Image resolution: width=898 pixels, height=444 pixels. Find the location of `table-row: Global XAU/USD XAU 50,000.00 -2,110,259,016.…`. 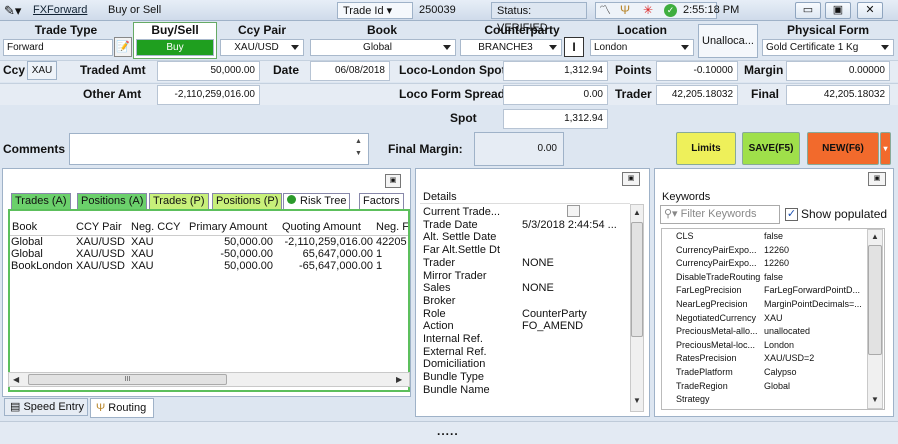

table-row: Global XAU/USD XAU 50,000.00 -2,110,259,016.… is located at coordinates (209, 243).